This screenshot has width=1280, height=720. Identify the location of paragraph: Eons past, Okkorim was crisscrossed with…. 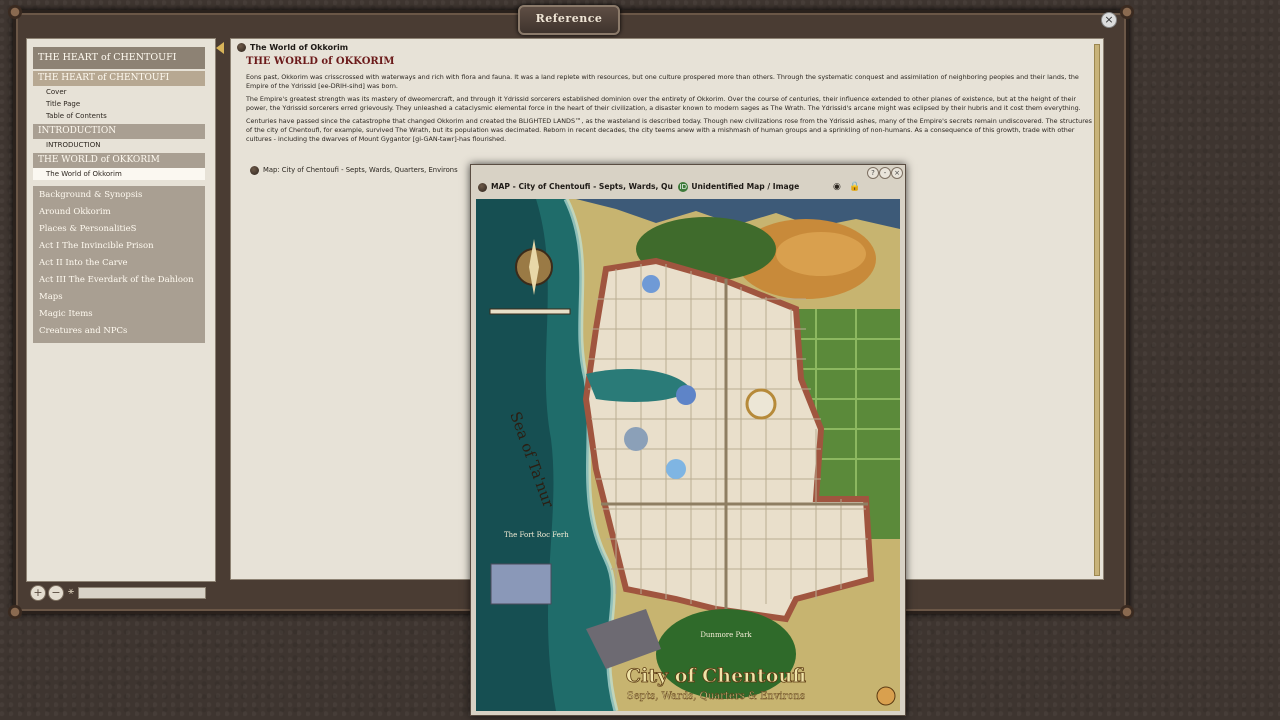
(662, 81).